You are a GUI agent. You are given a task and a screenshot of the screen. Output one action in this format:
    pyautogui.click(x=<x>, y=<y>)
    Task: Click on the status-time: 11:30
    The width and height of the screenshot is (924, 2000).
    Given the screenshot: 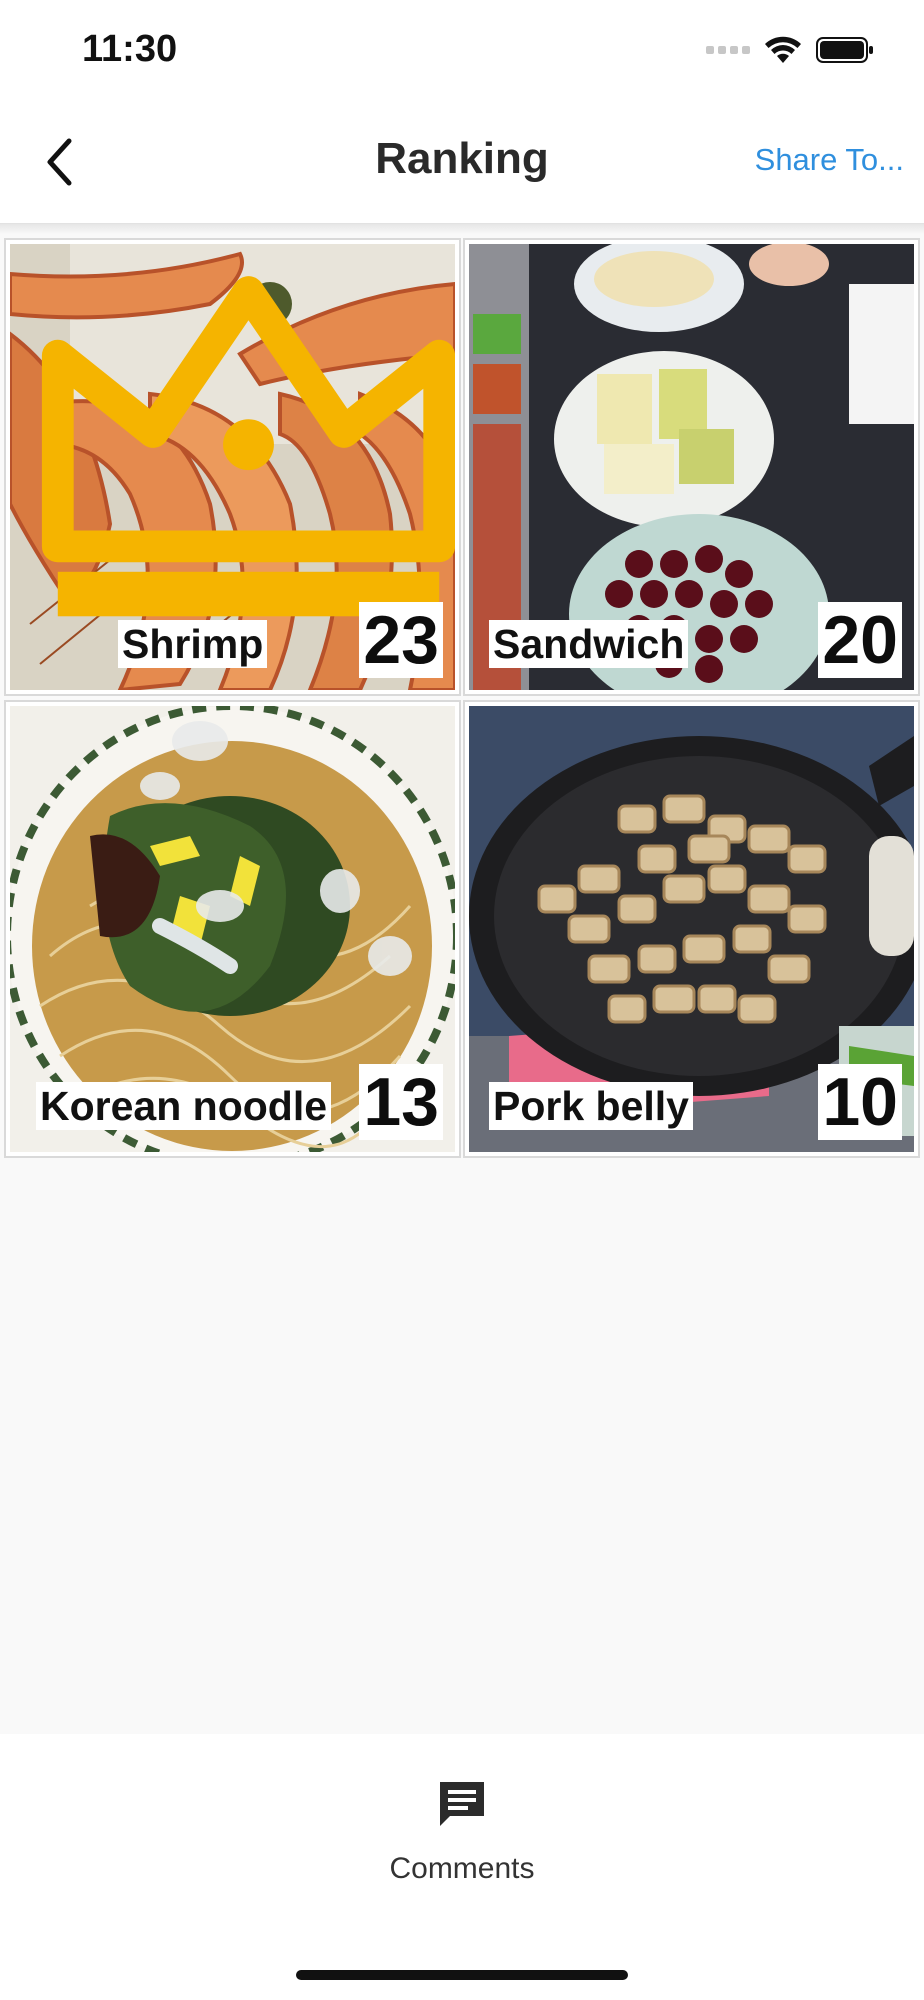 What is the action you would take?
    pyautogui.click(x=130, y=49)
    